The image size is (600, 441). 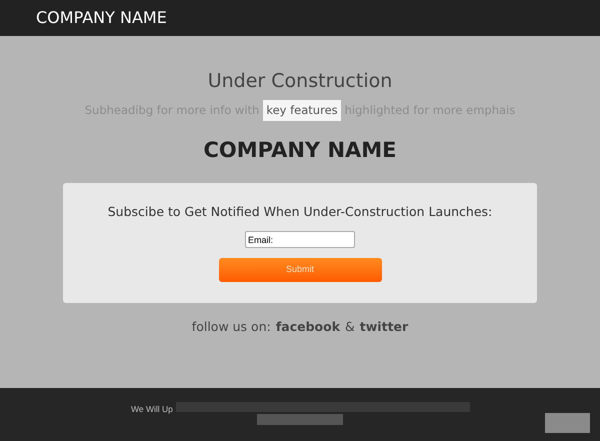 I want to click on email-field: Email:, so click(x=300, y=239).